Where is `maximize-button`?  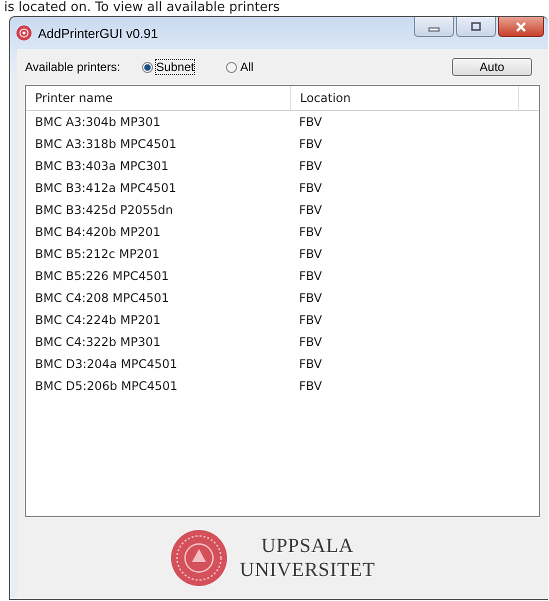 maximize-button is located at coordinates (476, 27).